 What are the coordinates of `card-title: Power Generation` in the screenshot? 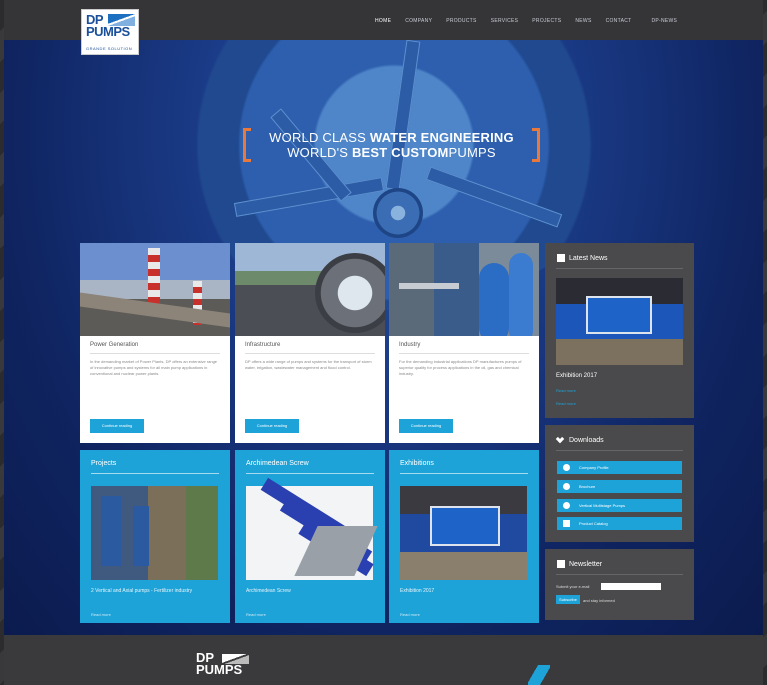 It's located at (114, 345).